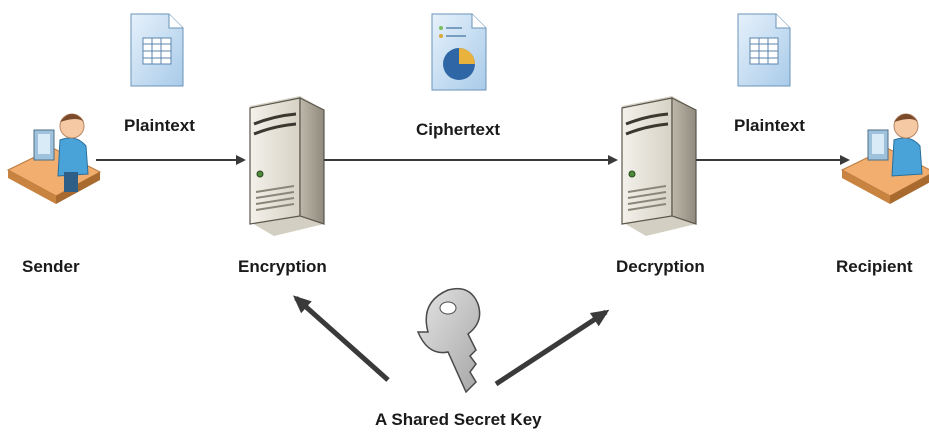  What do you see at coordinates (874, 266) in the screenshot?
I see `recipient-label: Recipient` at bounding box center [874, 266].